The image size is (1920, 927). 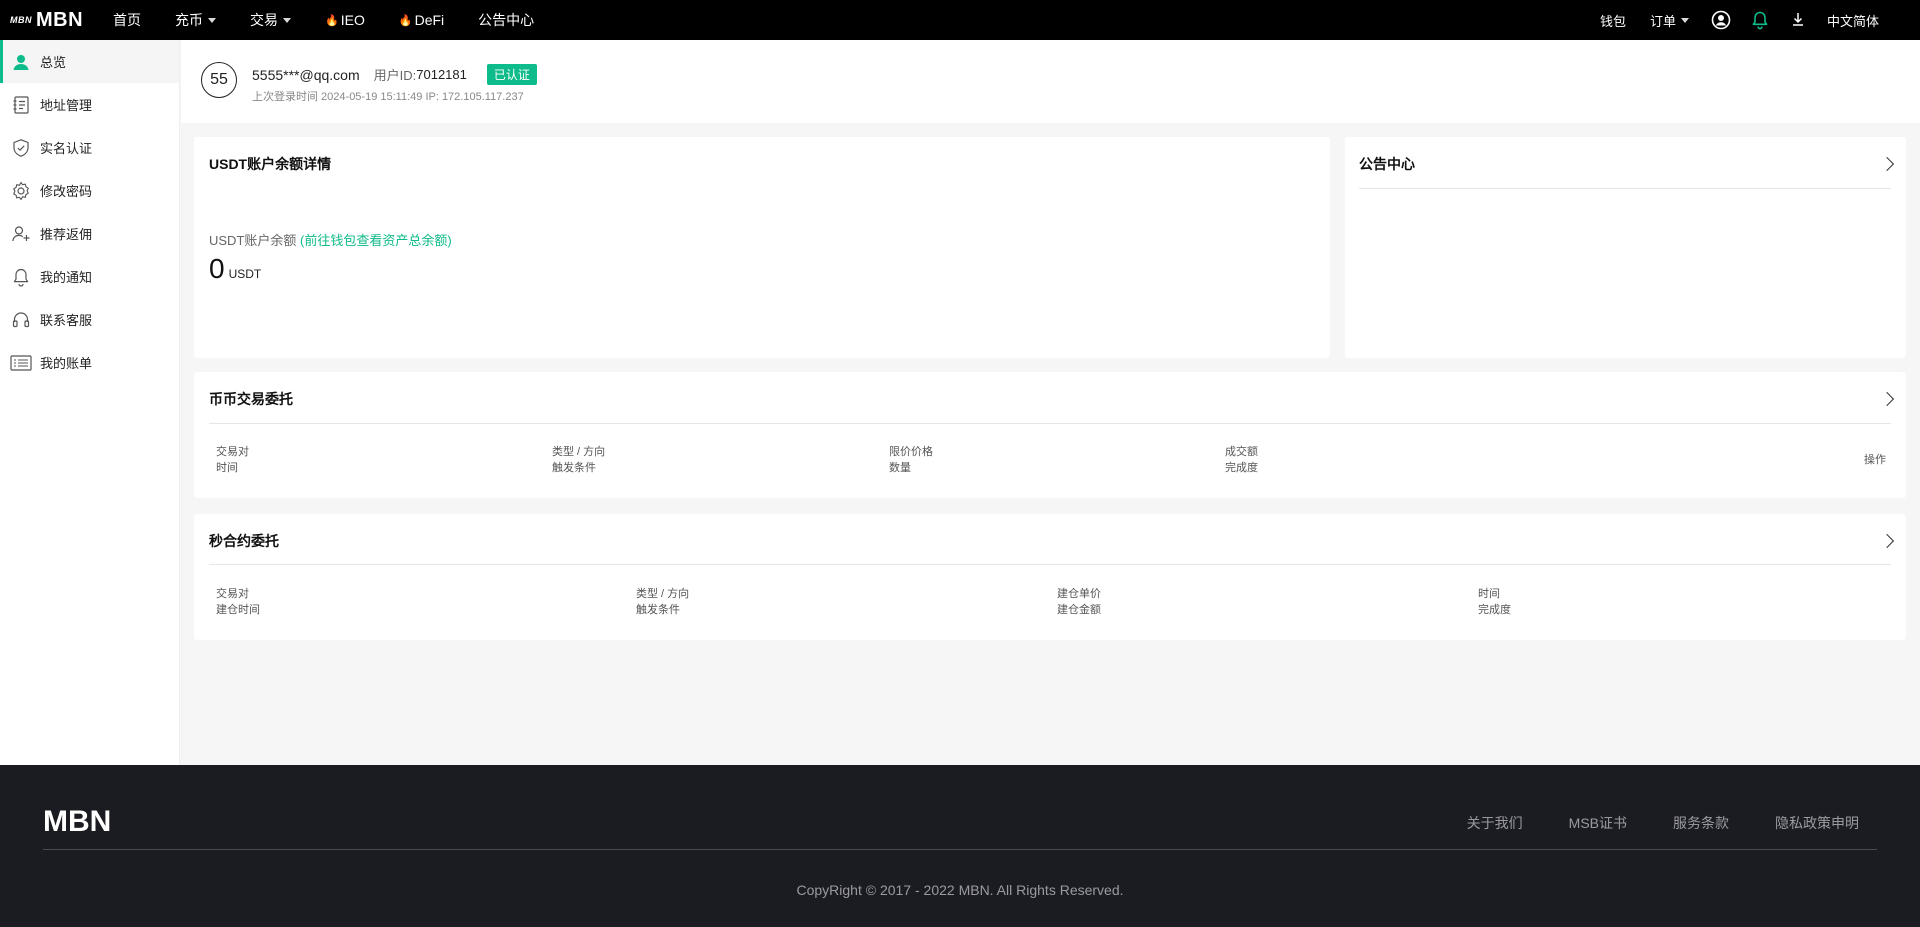 I want to click on user-info: 5555***@qq.com 用户ID: 7012181 已认证, so click(x=394, y=74).